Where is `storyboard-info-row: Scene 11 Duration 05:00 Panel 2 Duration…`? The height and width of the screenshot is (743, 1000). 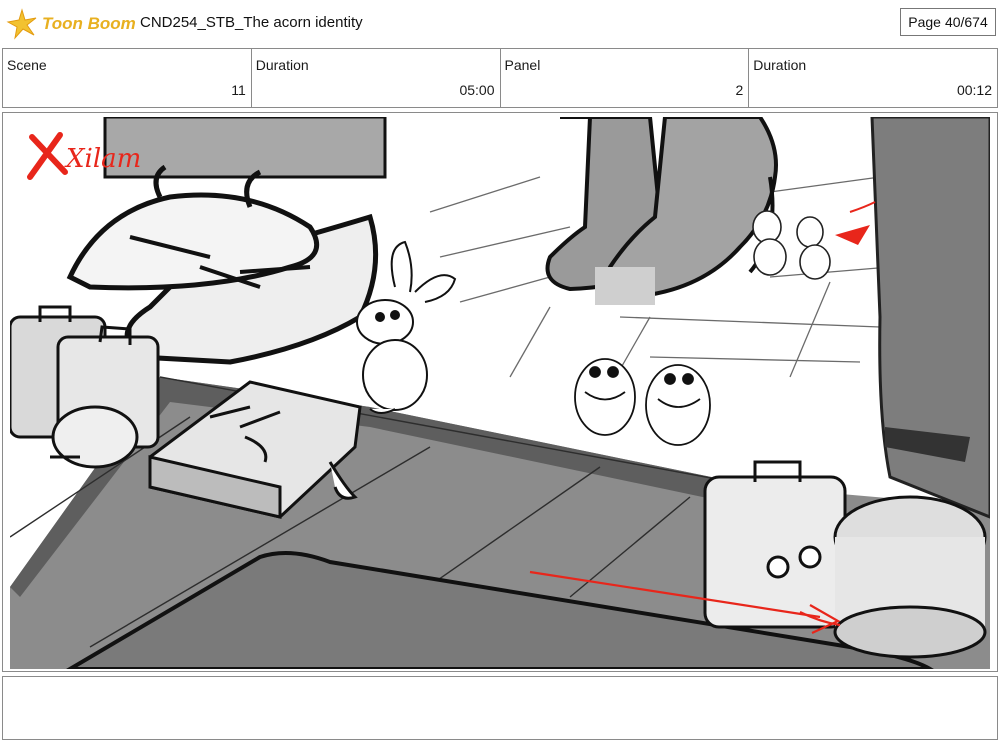 storyboard-info-row: Scene 11 Duration 05:00 Panel 2 Duration… is located at coordinates (500, 78).